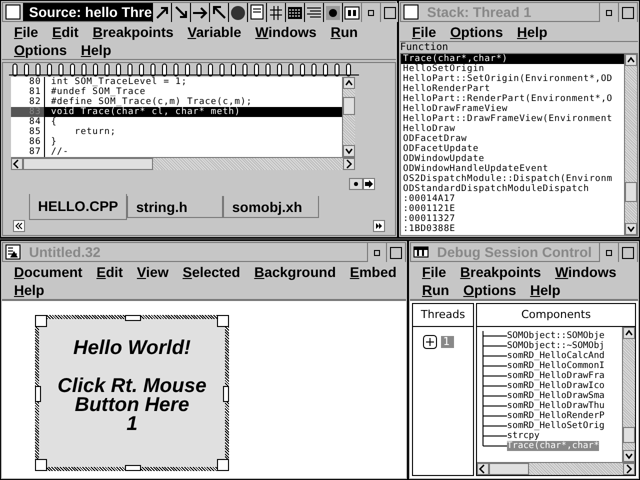 This screenshot has width=640, height=480. I want to click on source-line: 85 return;, so click(176, 132).